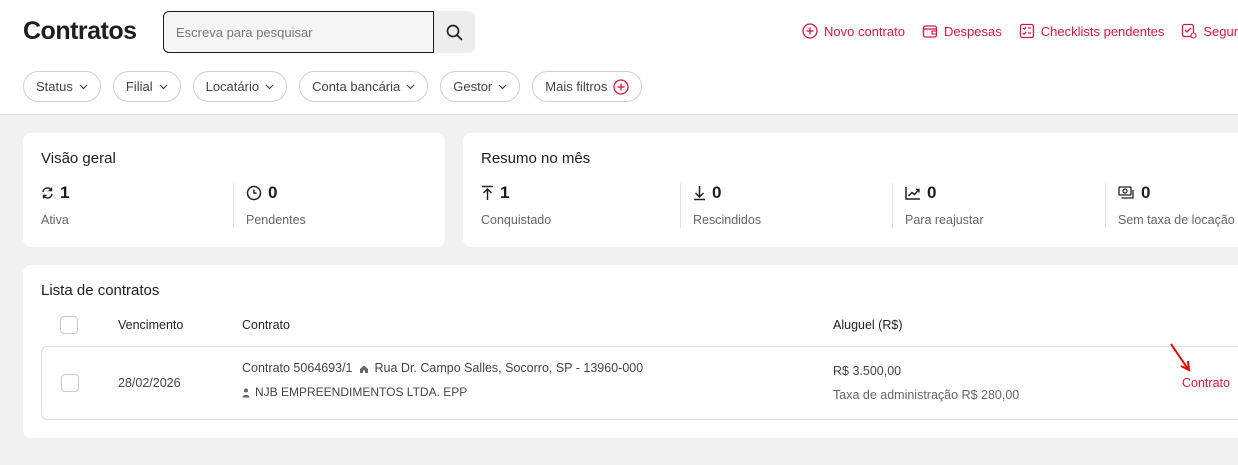  What do you see at coordinates (1176, 193) in the screenshot?
I see `stat-no-fee-value-row: 0` at bounding box center [1176, 193].